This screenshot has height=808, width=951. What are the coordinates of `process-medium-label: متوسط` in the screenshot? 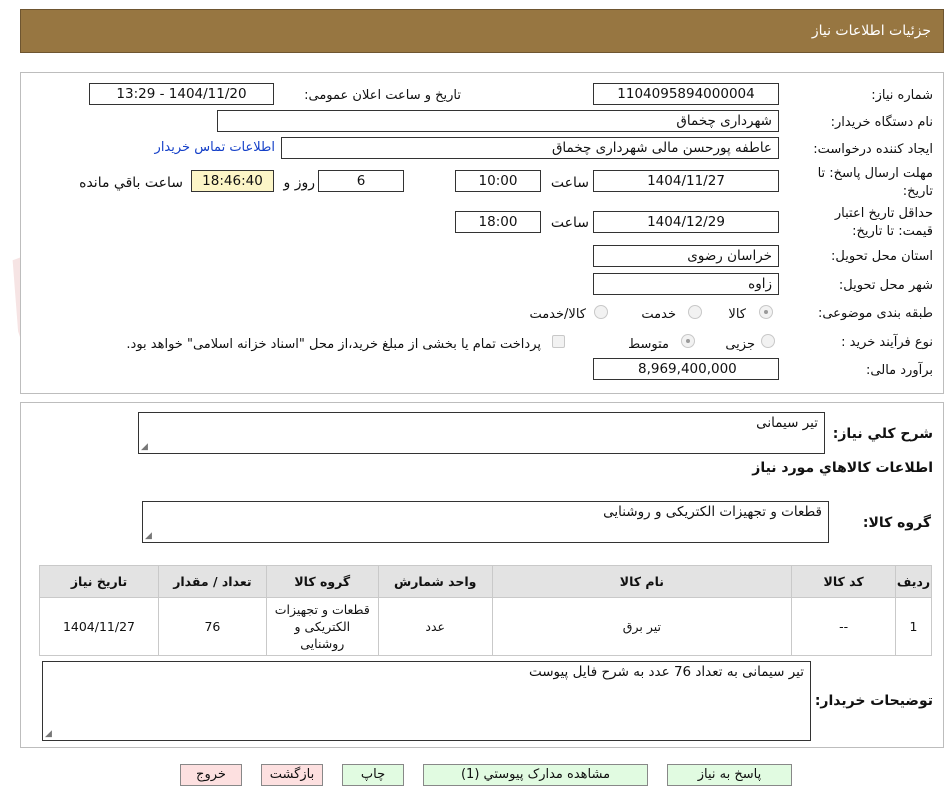 It's located at (648, 344).